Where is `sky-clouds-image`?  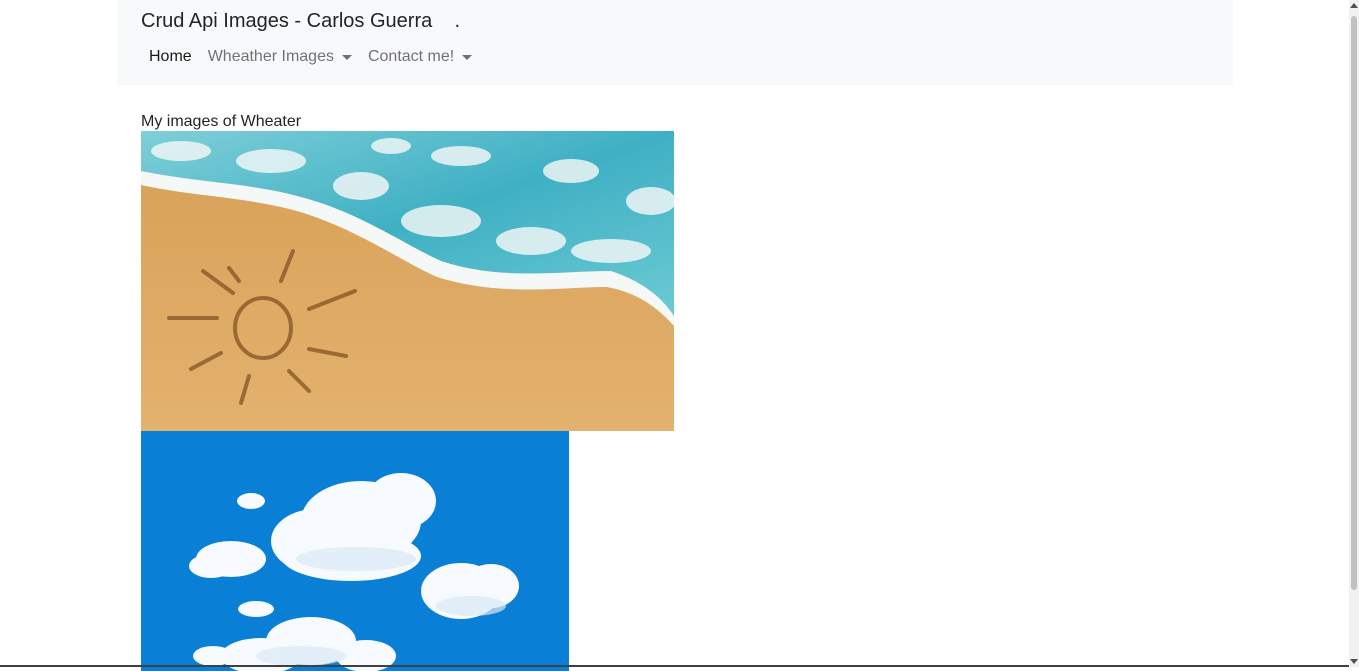
sky-clouds-image is located at coordinates (355, 551).